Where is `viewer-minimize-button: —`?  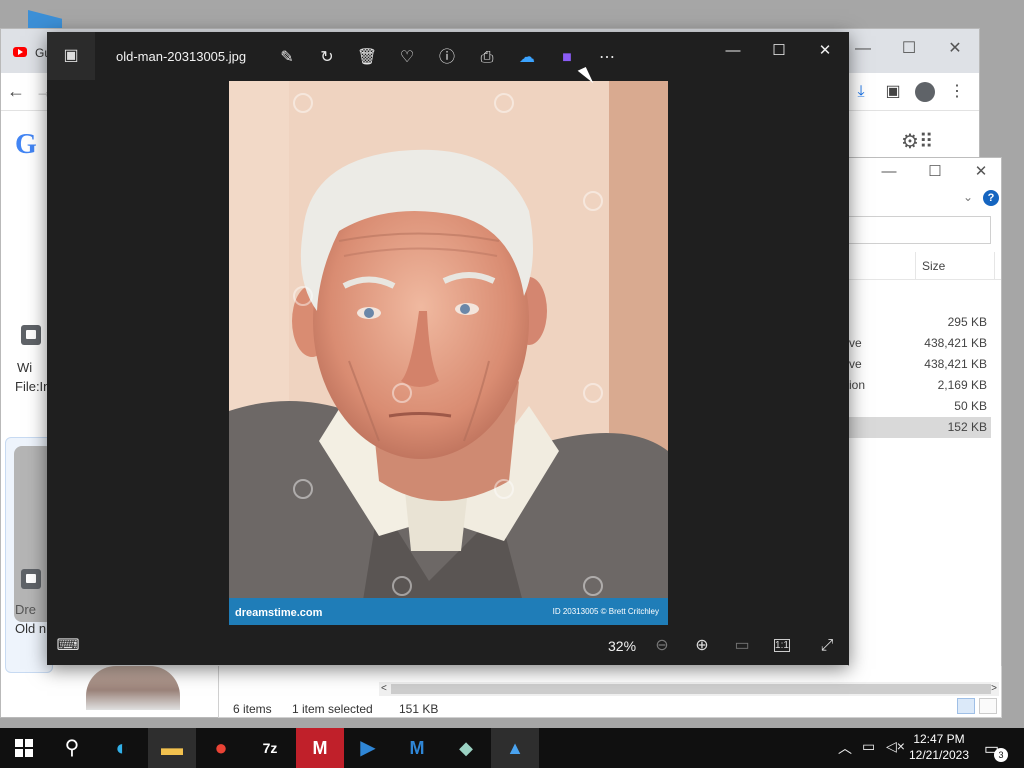 viewer-minimize-button: — is located at coordinates (733, 51).